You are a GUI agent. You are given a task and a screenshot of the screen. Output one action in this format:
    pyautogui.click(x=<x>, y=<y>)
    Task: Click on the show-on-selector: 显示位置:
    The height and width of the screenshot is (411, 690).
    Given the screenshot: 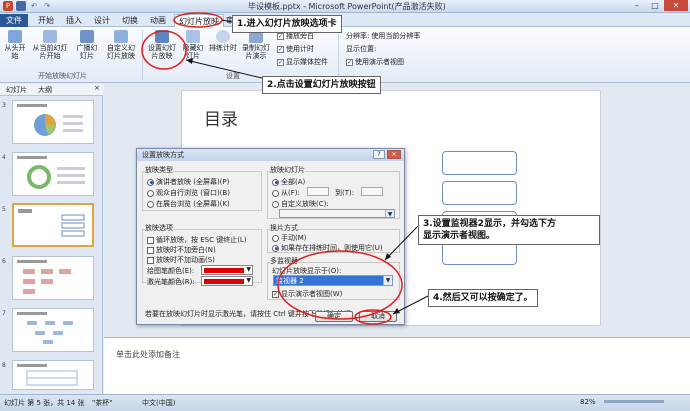 What is the action you would take?
    pyautogui.click(x=361, y=49)
    